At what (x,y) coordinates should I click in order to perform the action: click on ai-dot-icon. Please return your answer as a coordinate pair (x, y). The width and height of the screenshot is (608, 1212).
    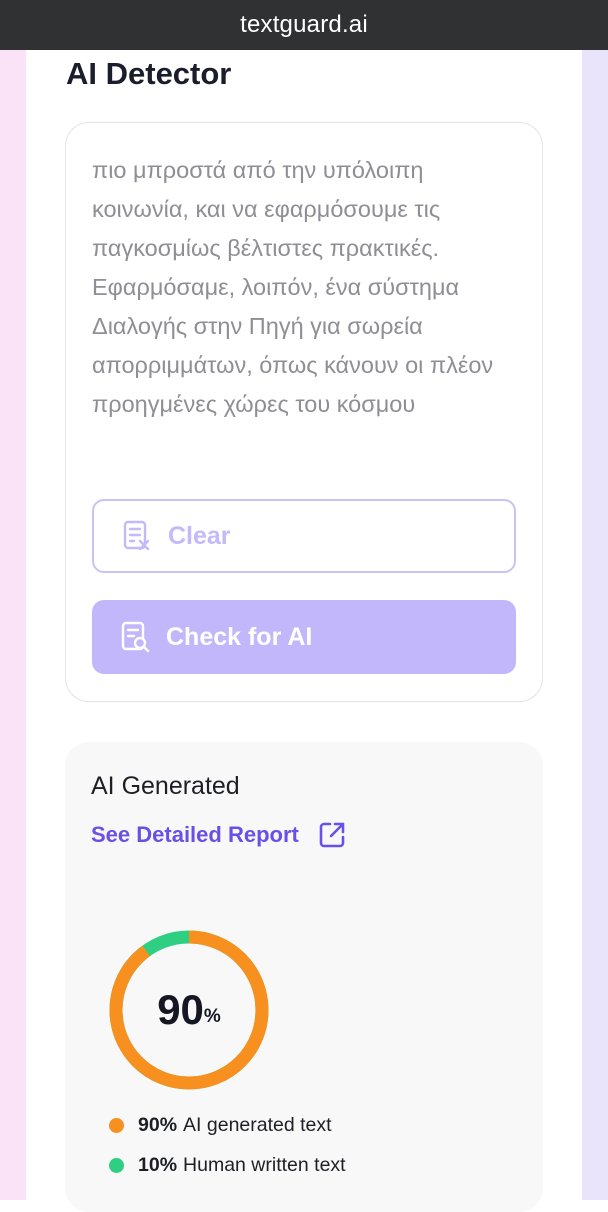
    Looking at the image, I should click on (116, 1125).